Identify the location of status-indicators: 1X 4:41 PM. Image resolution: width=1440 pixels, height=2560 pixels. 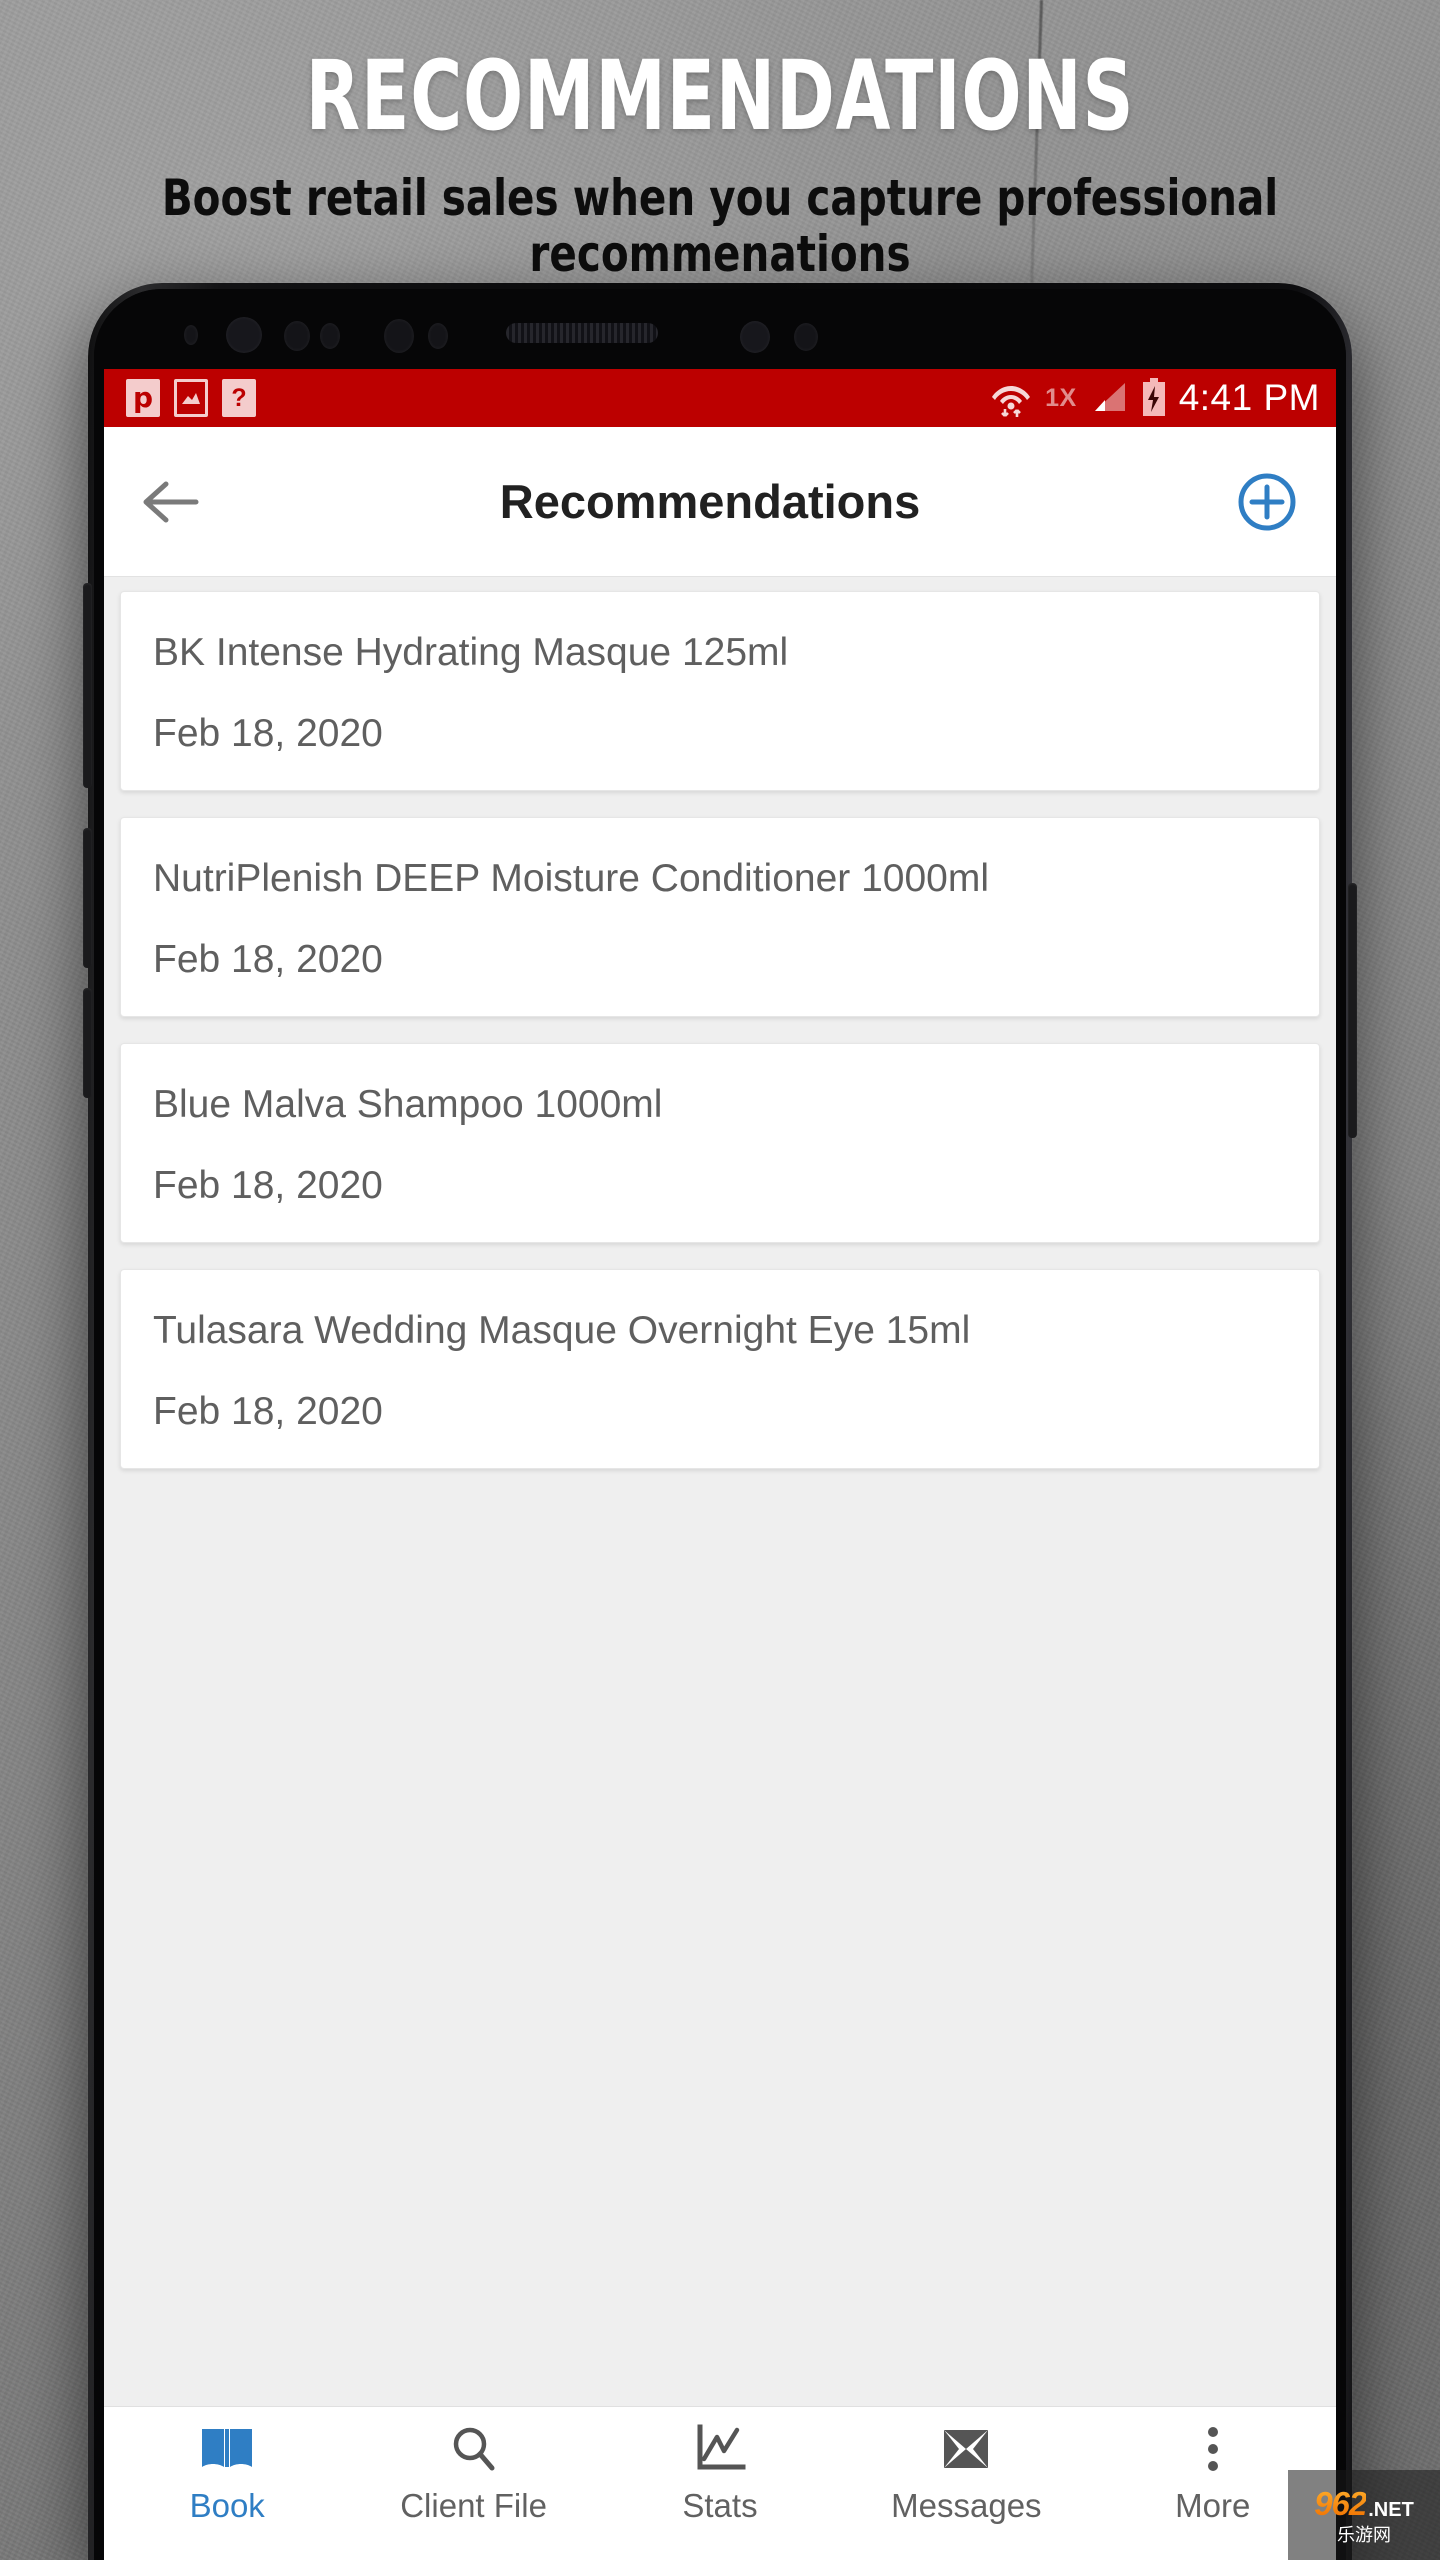
(1154, 398).